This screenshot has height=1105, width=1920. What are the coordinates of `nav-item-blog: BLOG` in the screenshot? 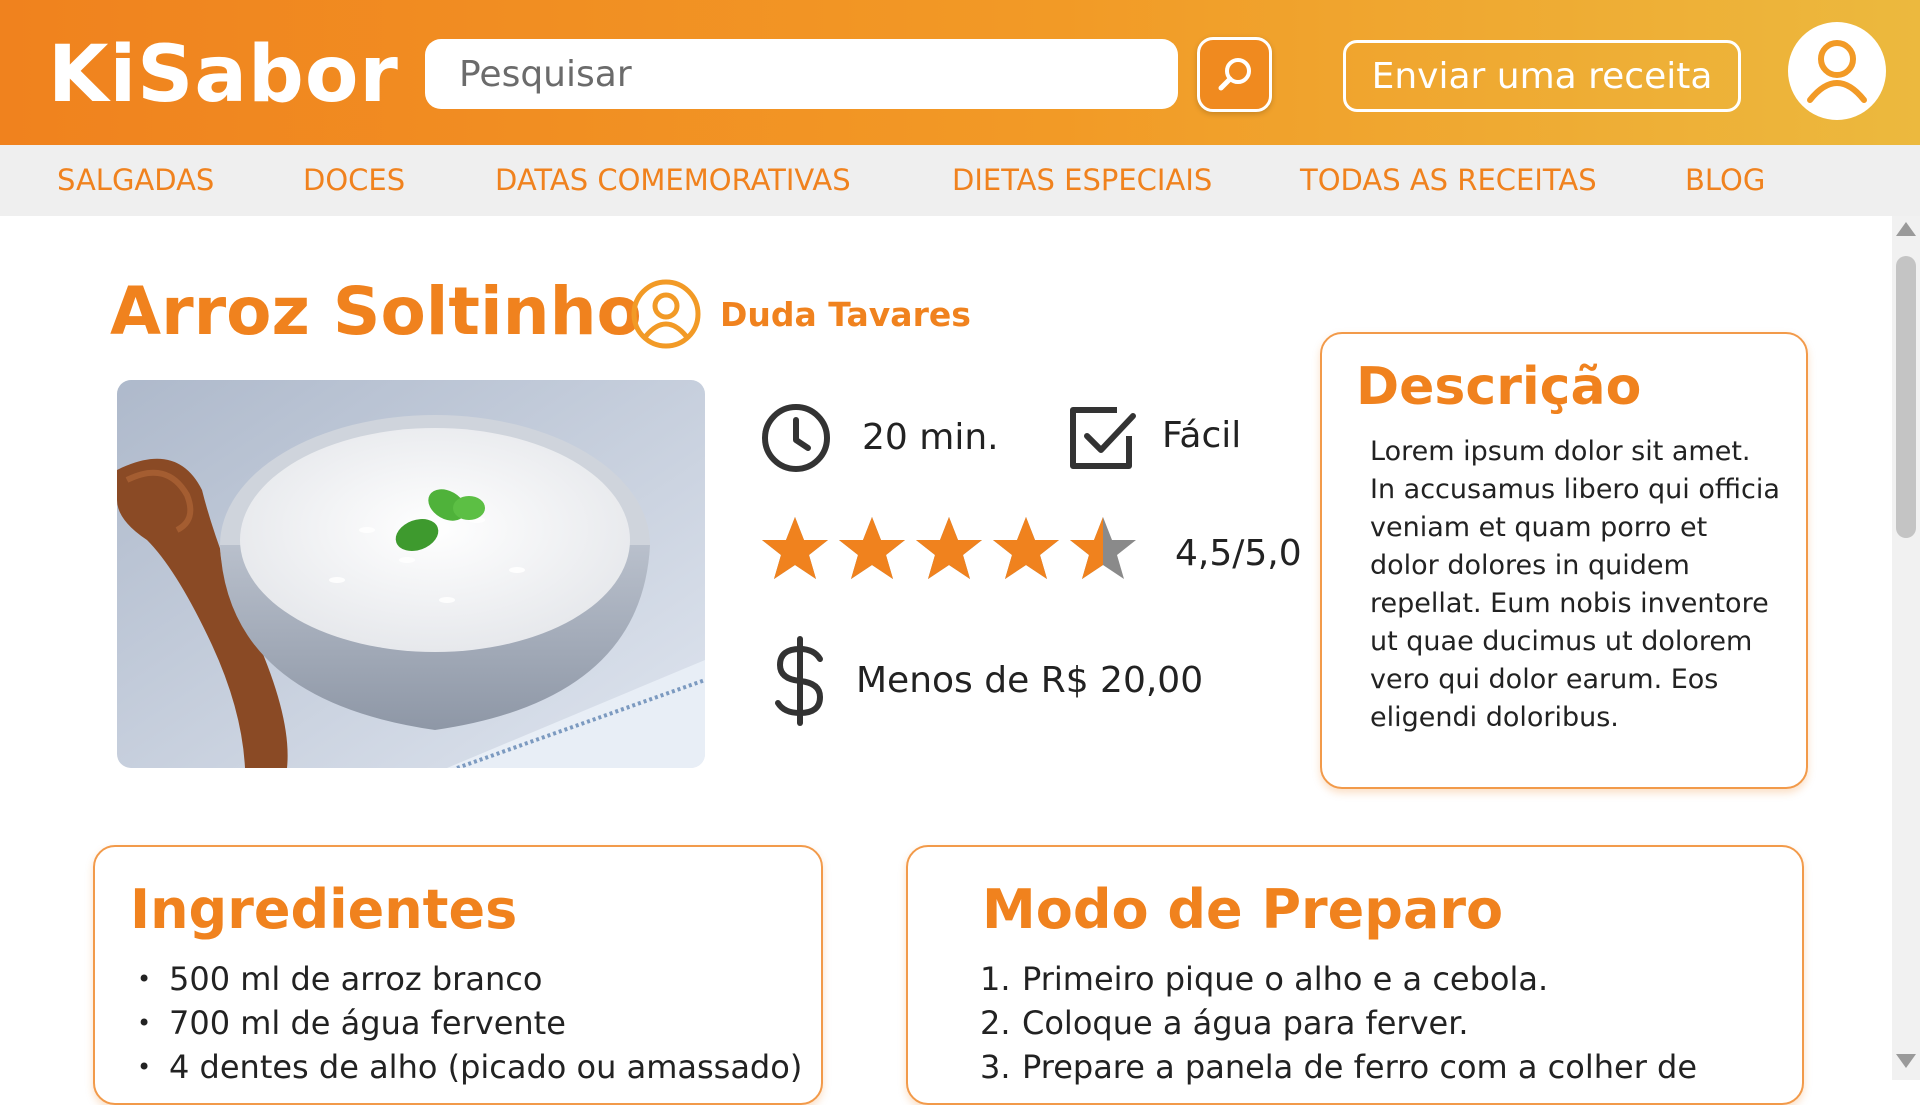 It's located at (1725, 180).